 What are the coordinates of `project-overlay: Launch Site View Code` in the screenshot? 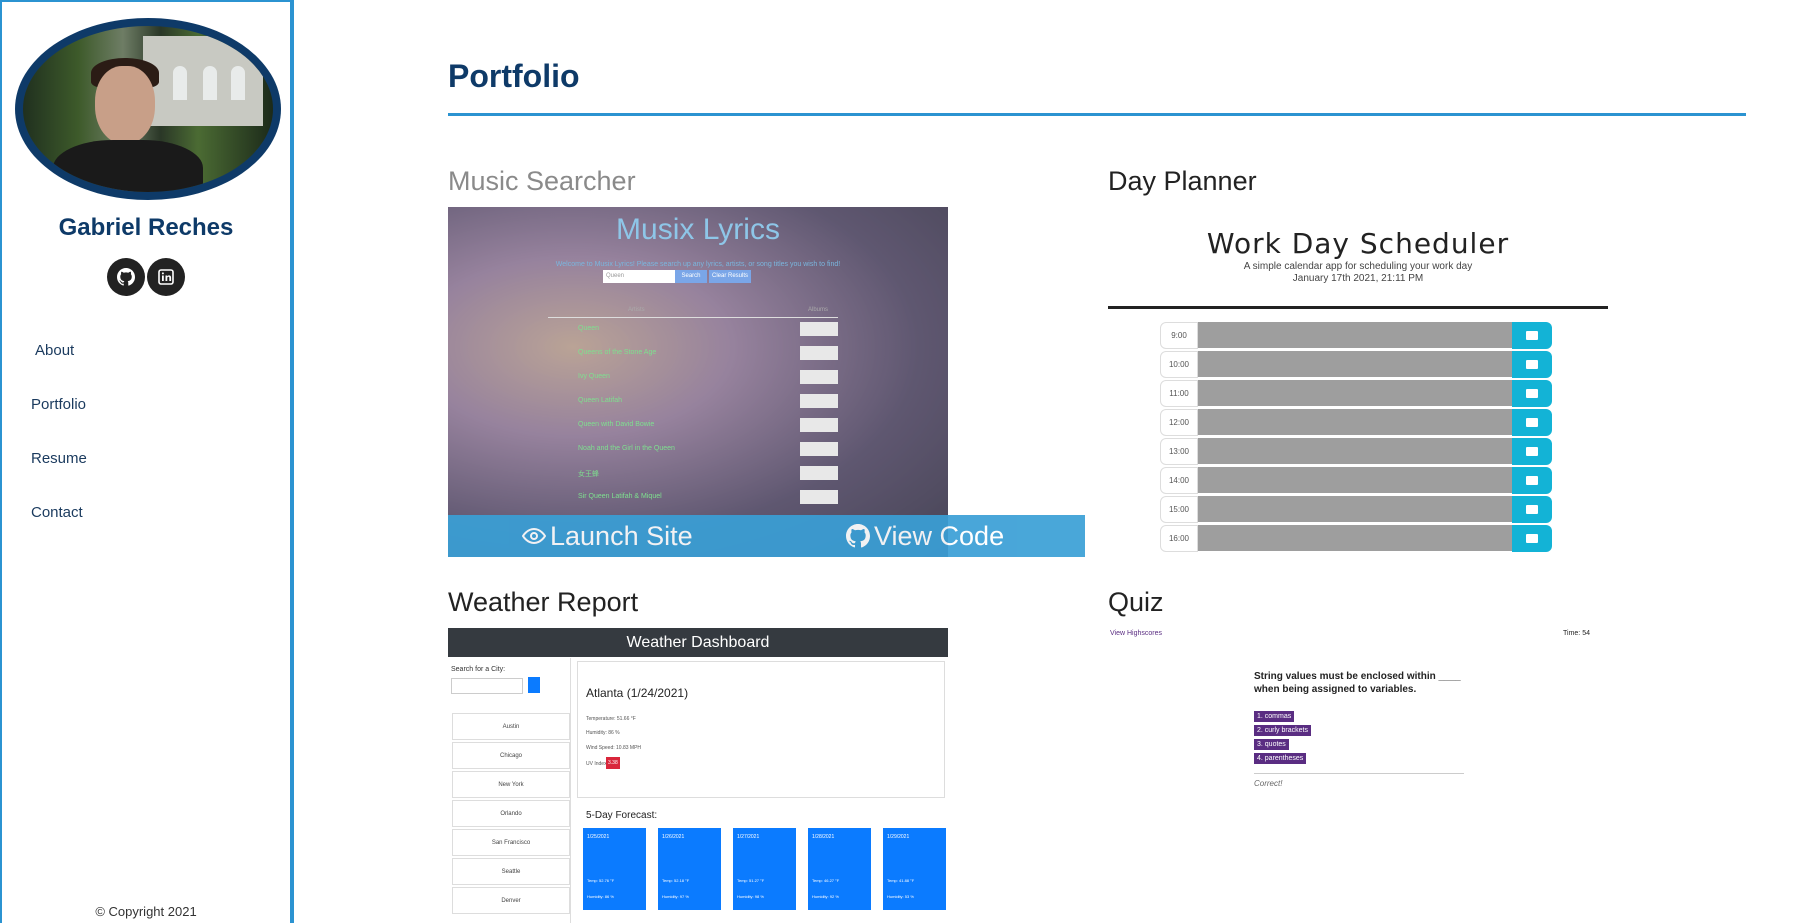 It's located at (766, 536).